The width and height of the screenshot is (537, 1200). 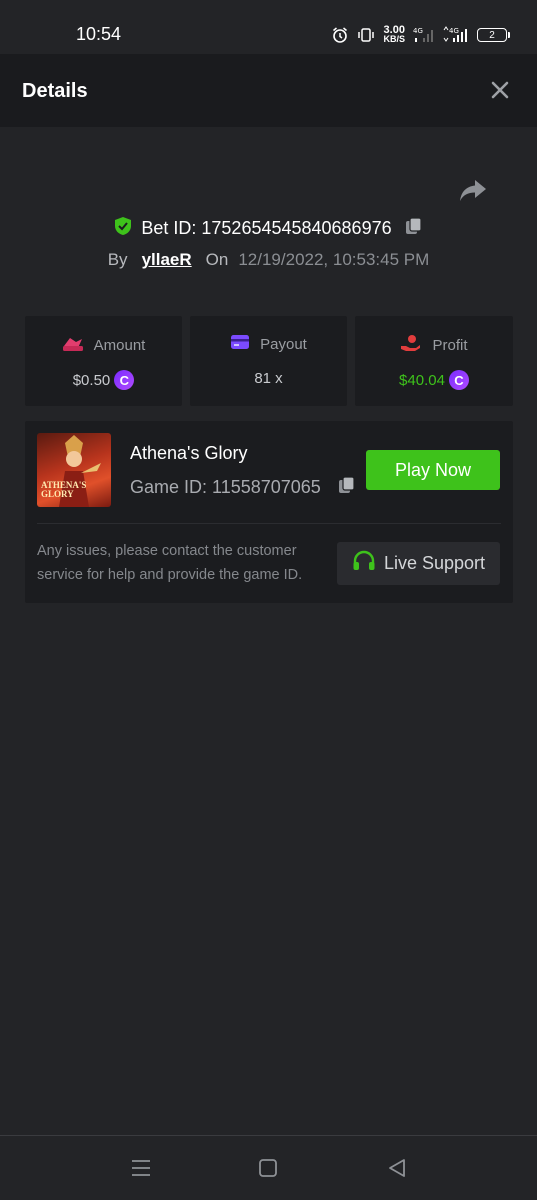 I want to click on game-name: Athena's Glory, so click(x=189, y=453).